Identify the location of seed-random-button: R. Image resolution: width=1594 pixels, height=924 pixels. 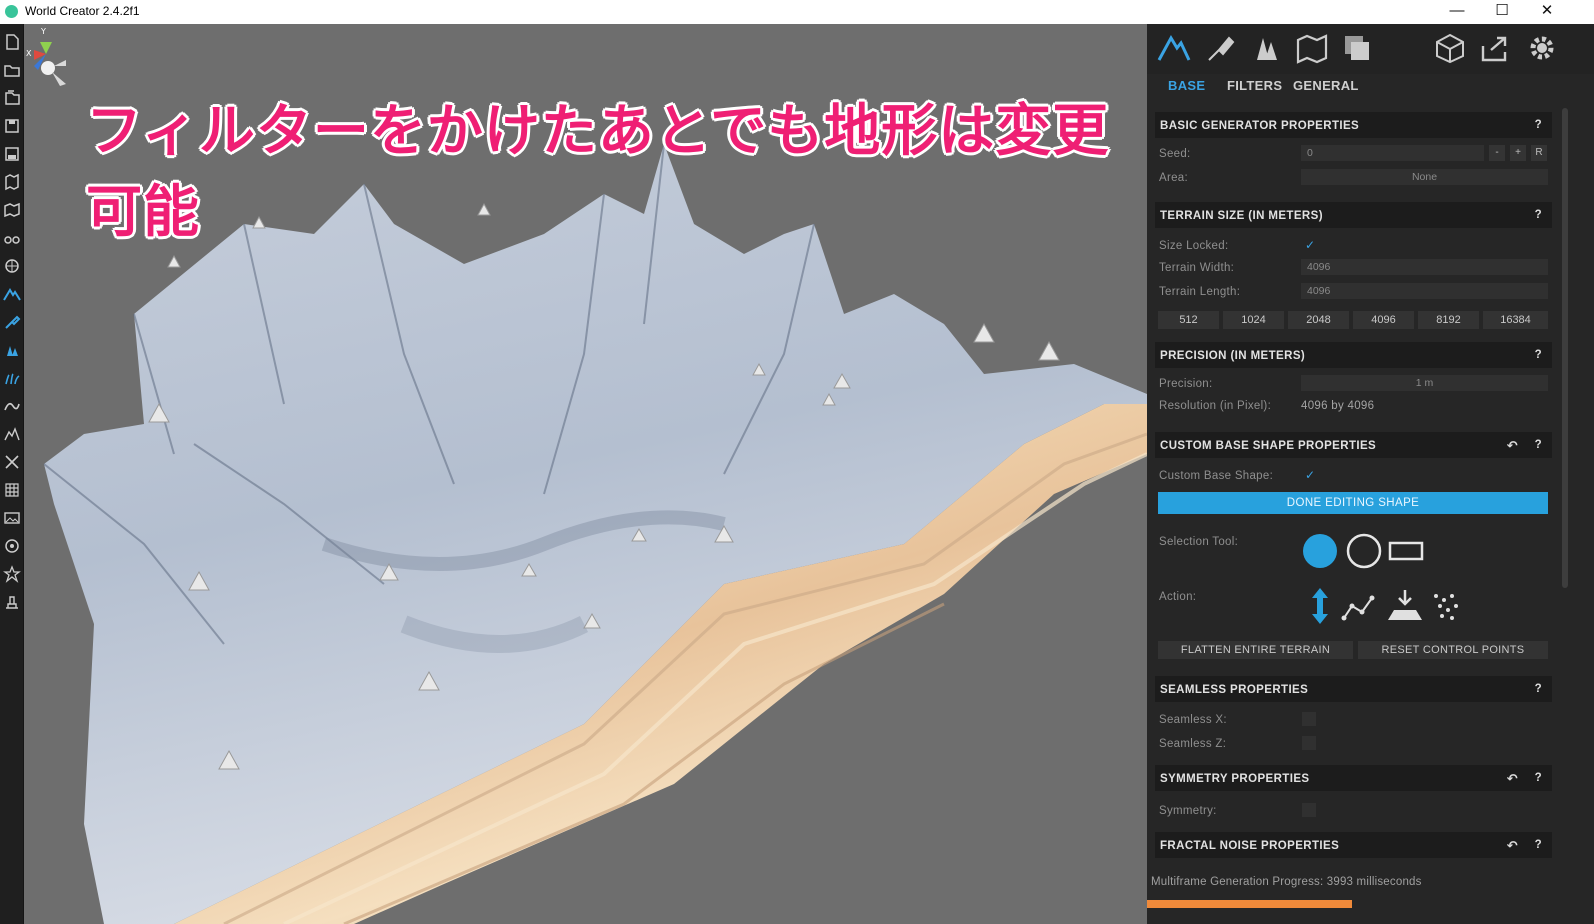
(1539, 153).